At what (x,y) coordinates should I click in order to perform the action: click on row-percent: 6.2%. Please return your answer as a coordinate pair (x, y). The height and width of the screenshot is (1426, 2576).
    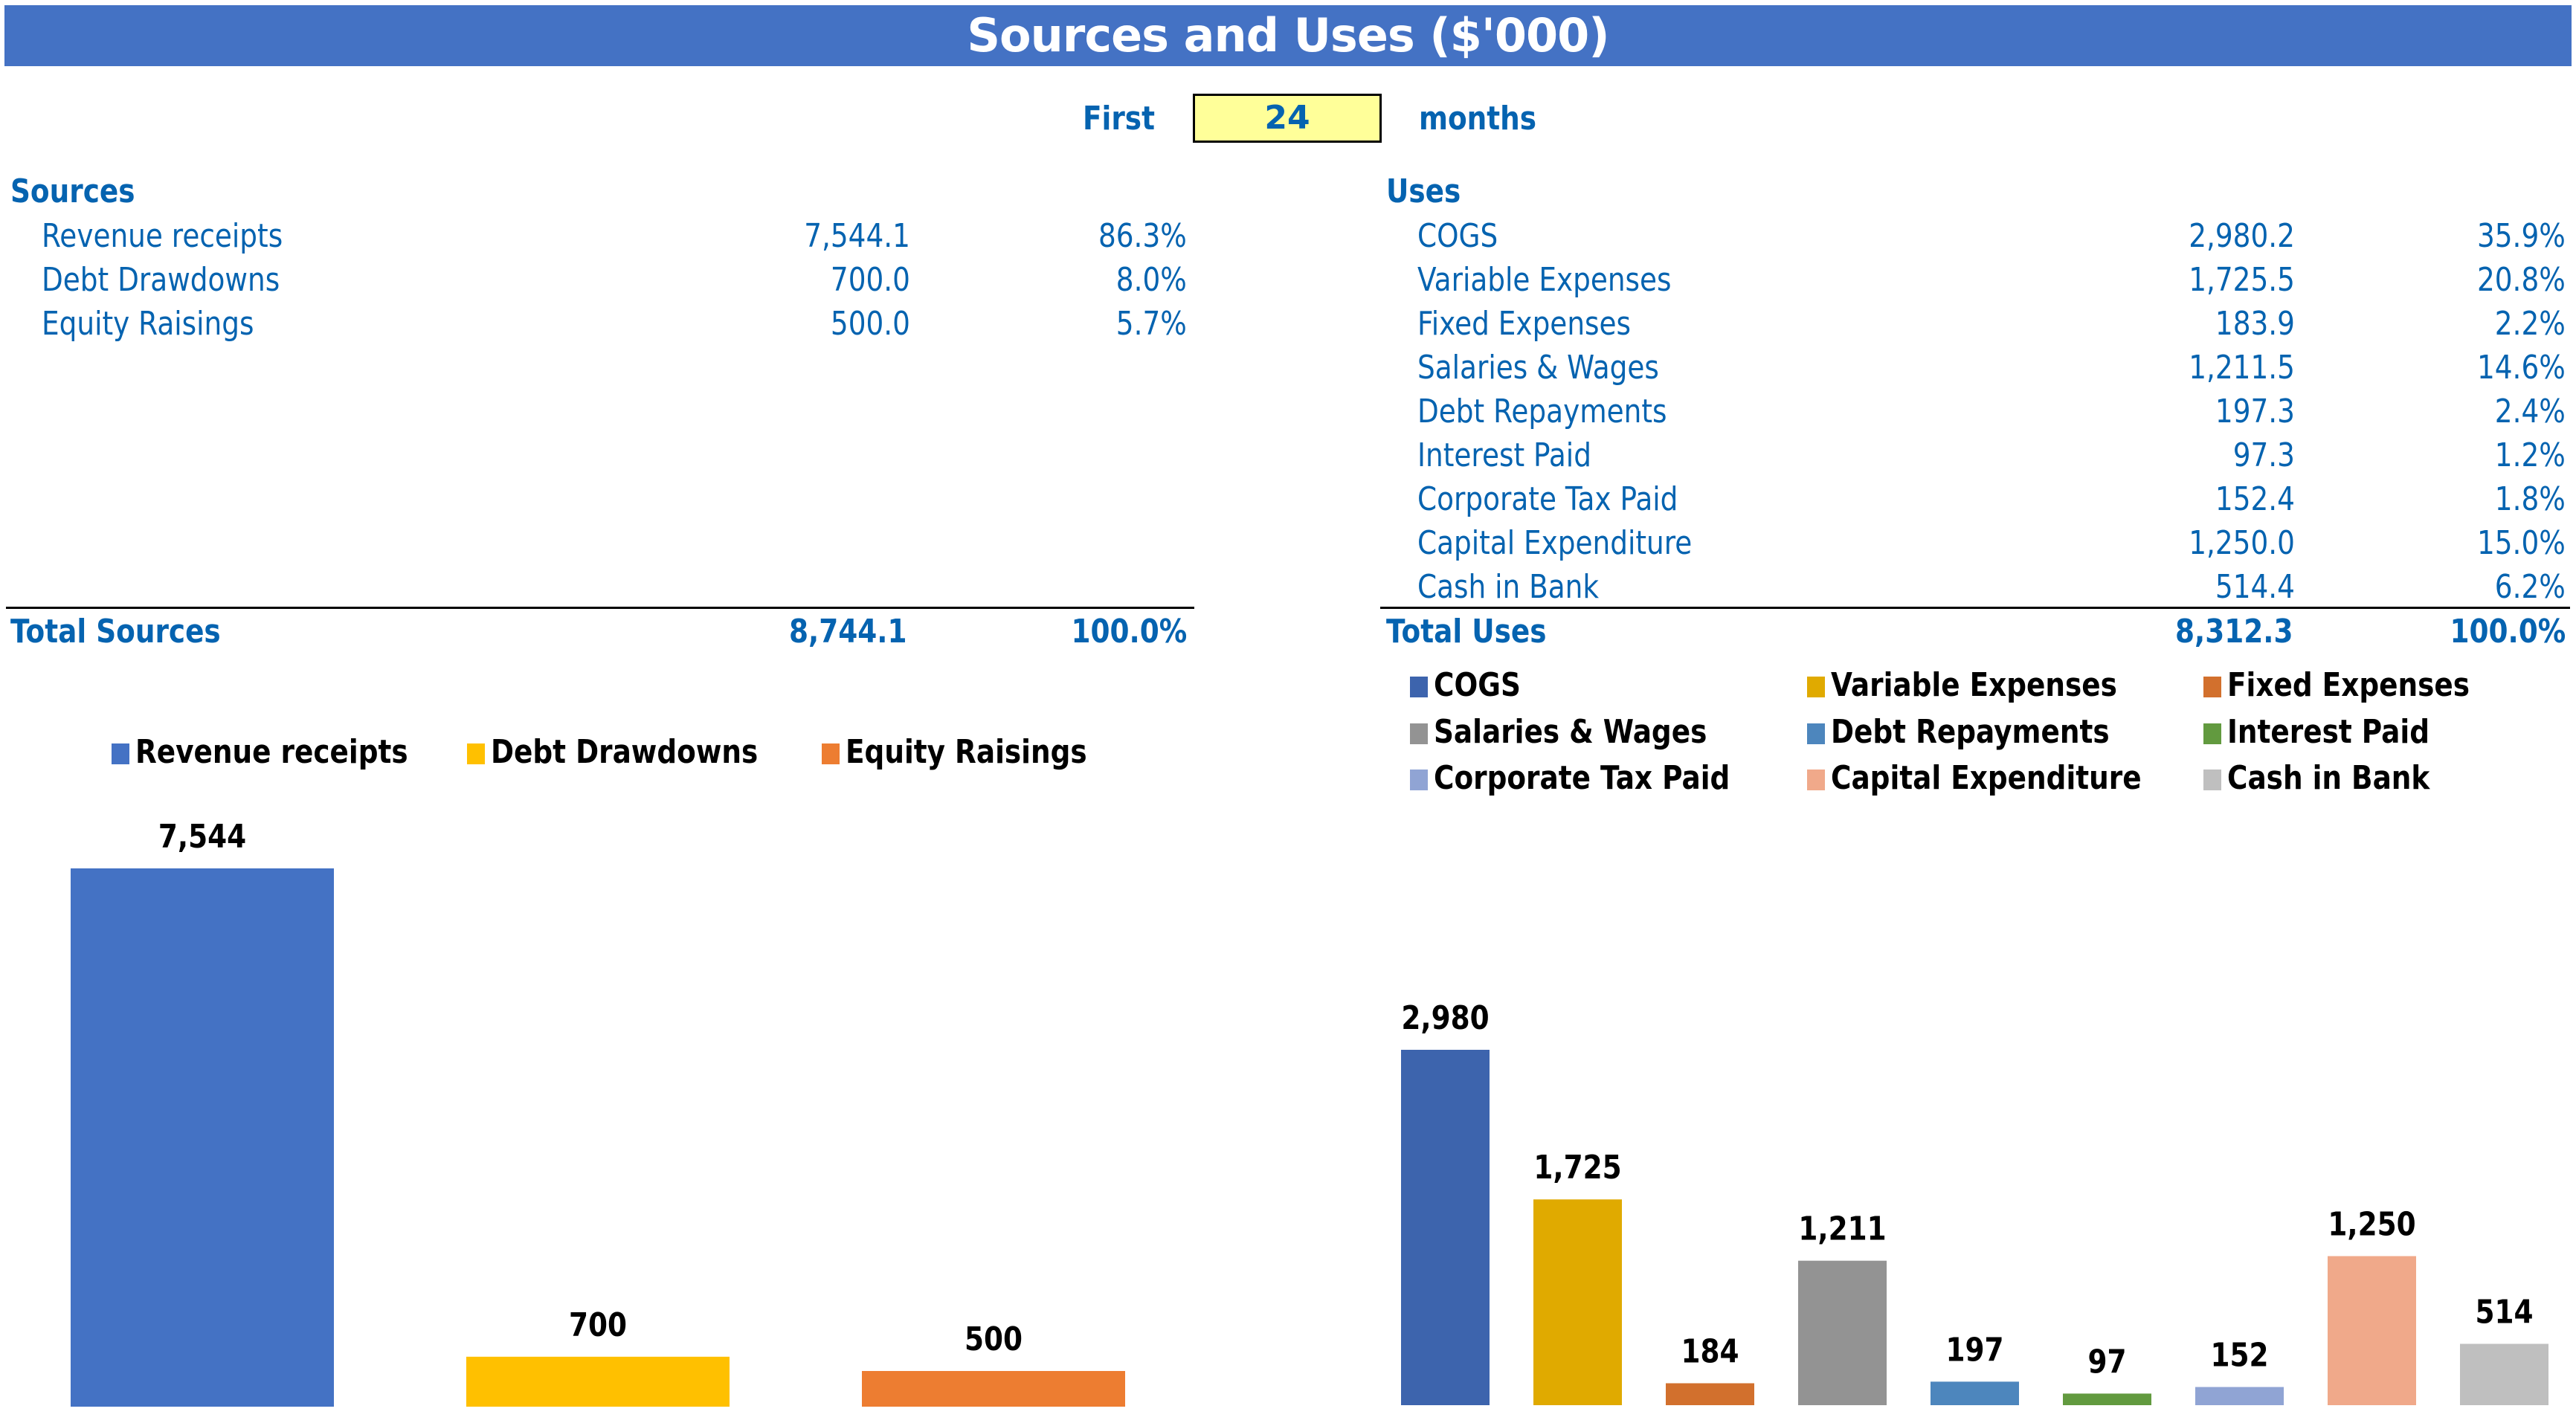
    Looking at the image, I should click on (2530, 587).